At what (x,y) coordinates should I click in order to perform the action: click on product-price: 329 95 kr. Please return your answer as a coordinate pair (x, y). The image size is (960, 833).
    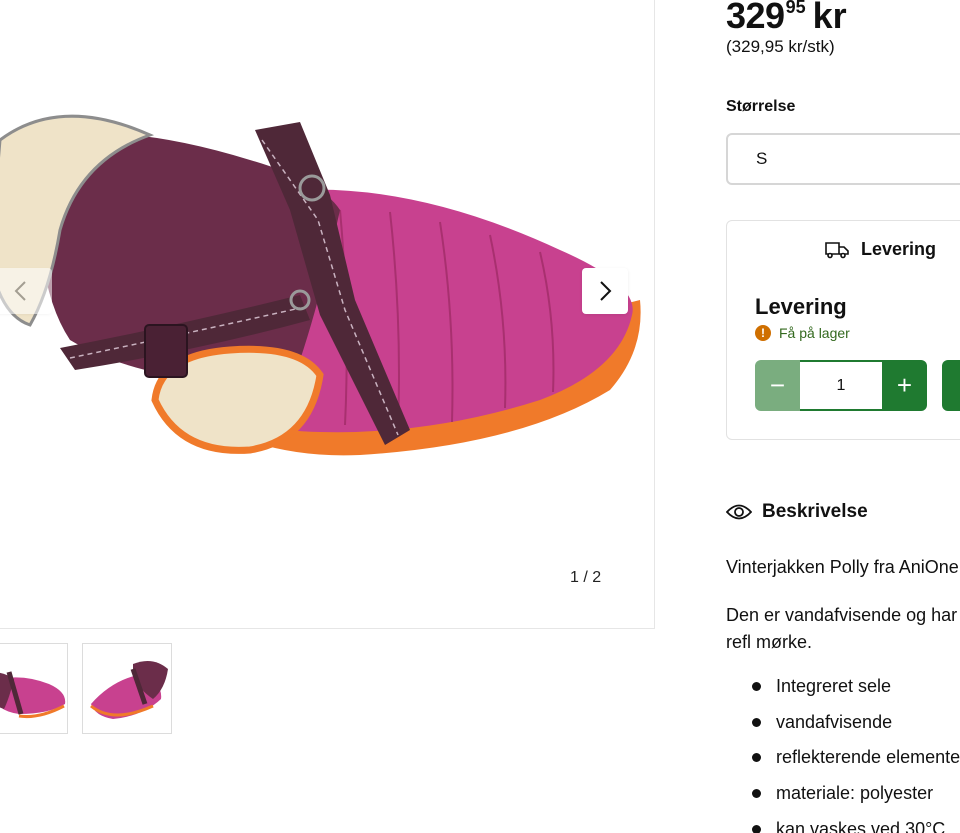
    Looking at the image, I should click on (786, 18).